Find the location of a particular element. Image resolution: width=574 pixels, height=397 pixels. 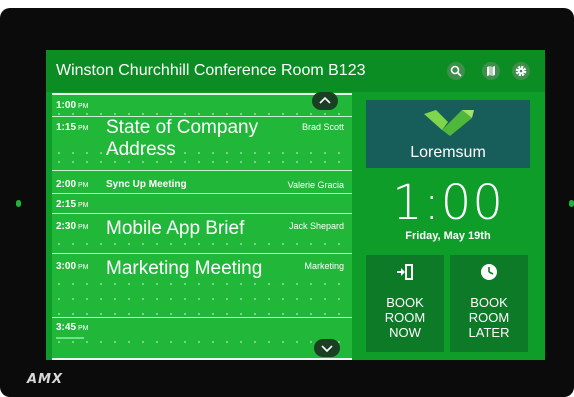

label-line: LATER is located at coordinates (489, 332).